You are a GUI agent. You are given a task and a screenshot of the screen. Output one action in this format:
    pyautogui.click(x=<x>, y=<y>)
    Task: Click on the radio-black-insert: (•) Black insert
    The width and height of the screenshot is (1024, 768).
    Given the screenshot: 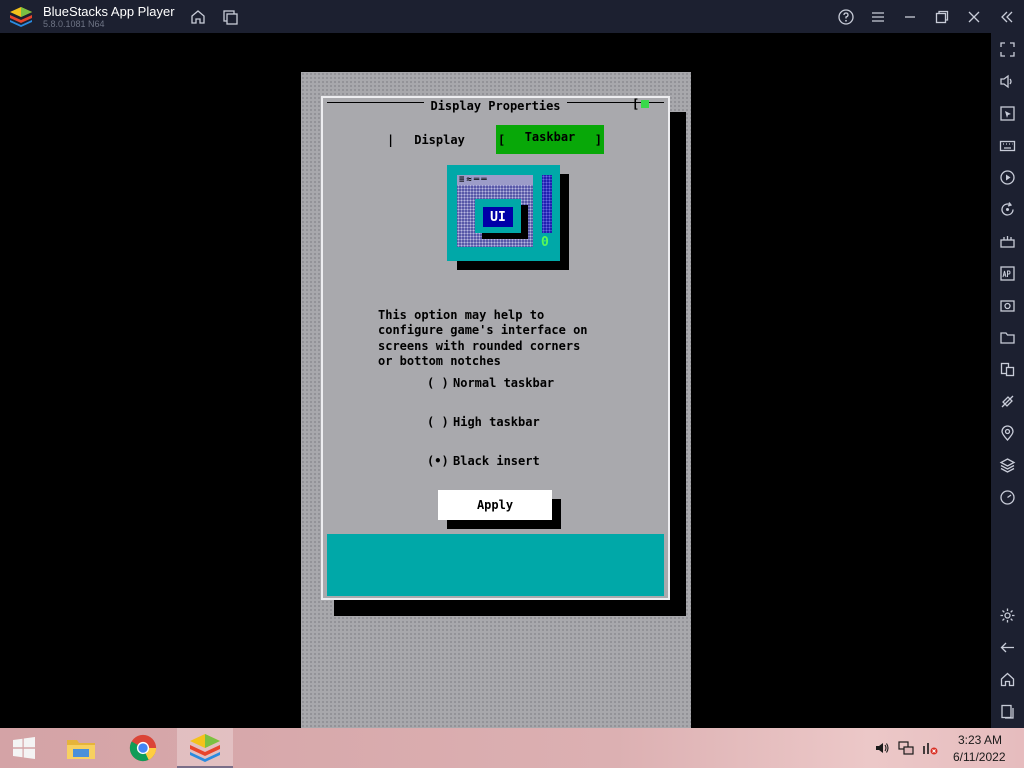 What is the action you would take?
    pyautogui.click(x=483, y=461)
    